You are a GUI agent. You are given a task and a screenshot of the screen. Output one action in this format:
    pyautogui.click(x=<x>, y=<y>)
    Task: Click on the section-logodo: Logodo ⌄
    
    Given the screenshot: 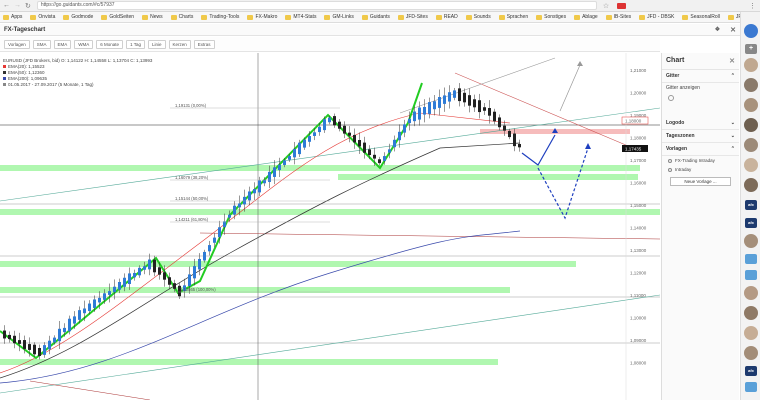 What is the action you would take?
    pyautogui.click(x=700, y=123)
    